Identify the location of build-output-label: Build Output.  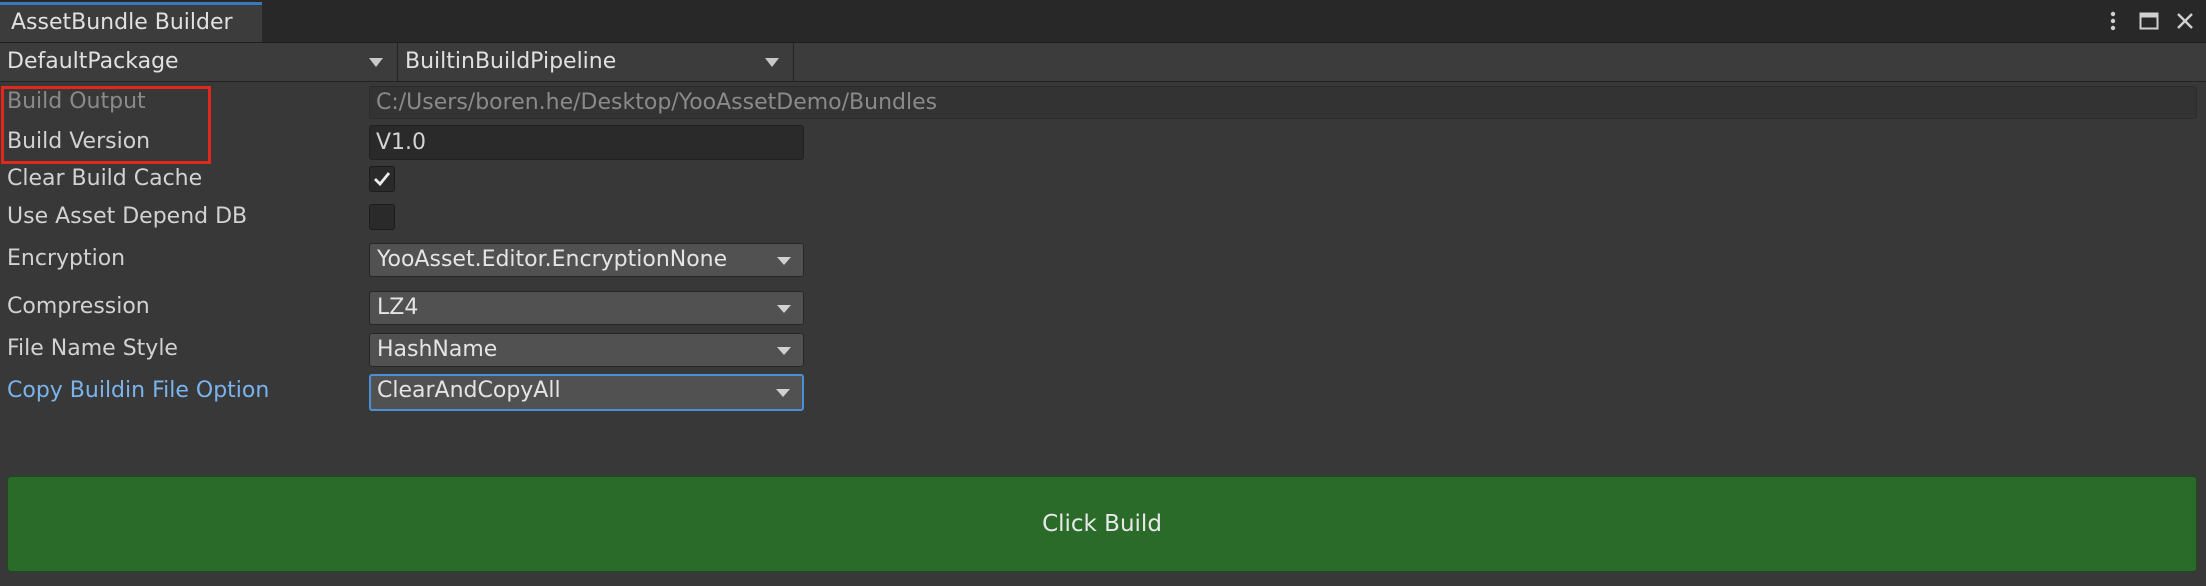
(76, 101).